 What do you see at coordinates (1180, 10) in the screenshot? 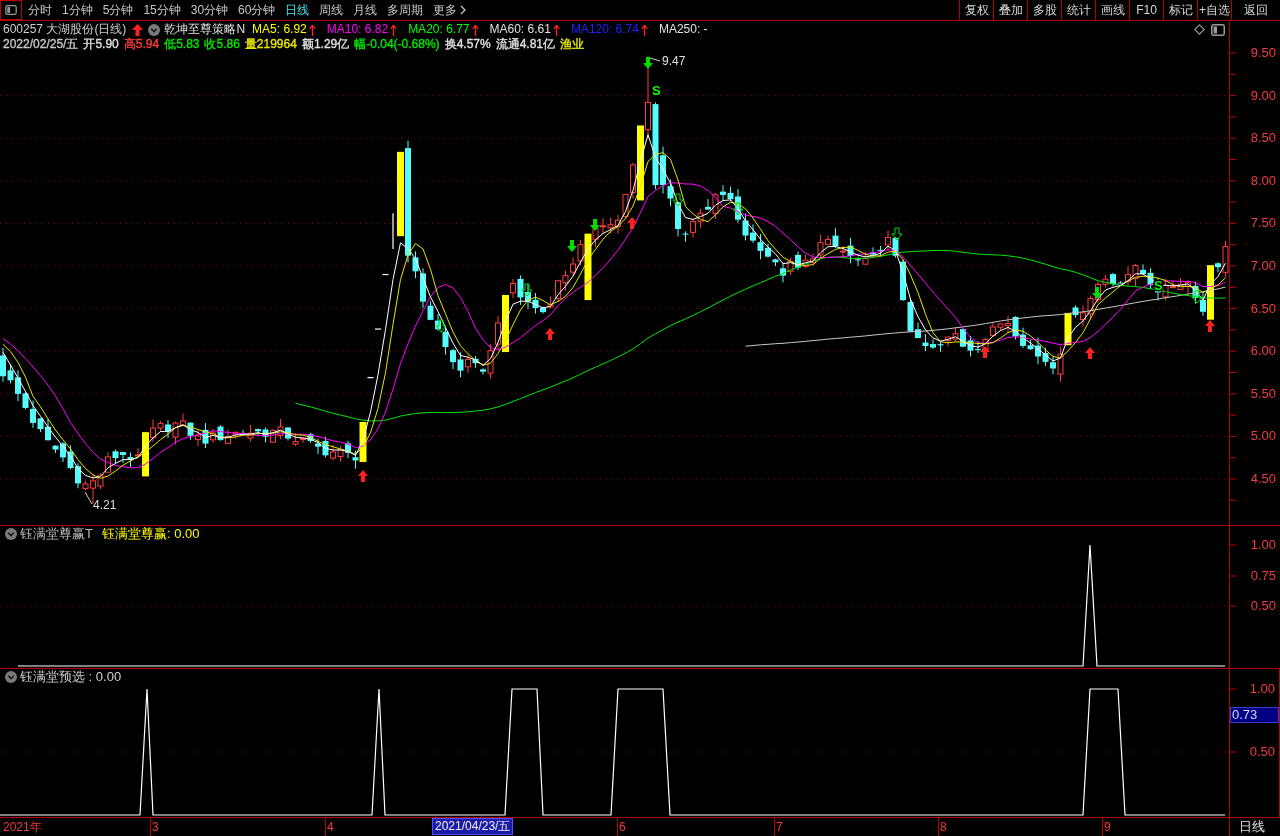
I see `toolbar-button: 标记` at bounding box center [1180, 10].